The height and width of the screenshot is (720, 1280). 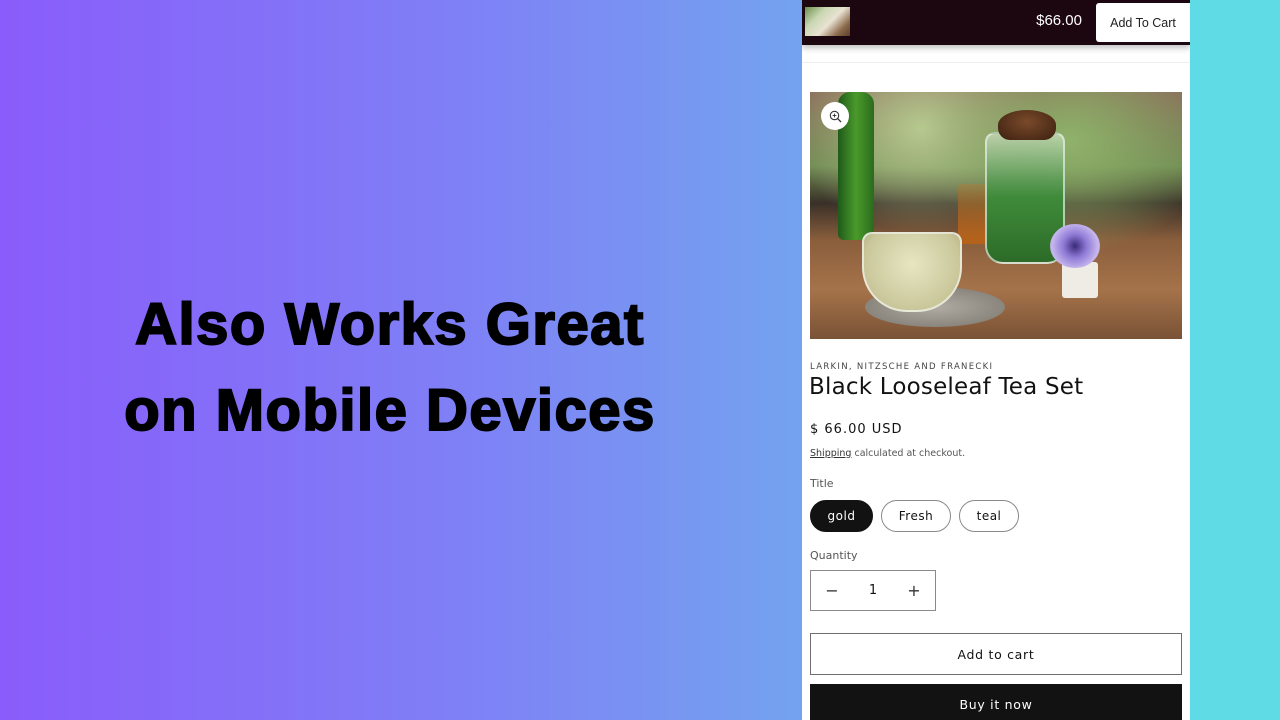 I want to click on shipping-note: Shipping calculated at checkout., so click(x=887, y=453).